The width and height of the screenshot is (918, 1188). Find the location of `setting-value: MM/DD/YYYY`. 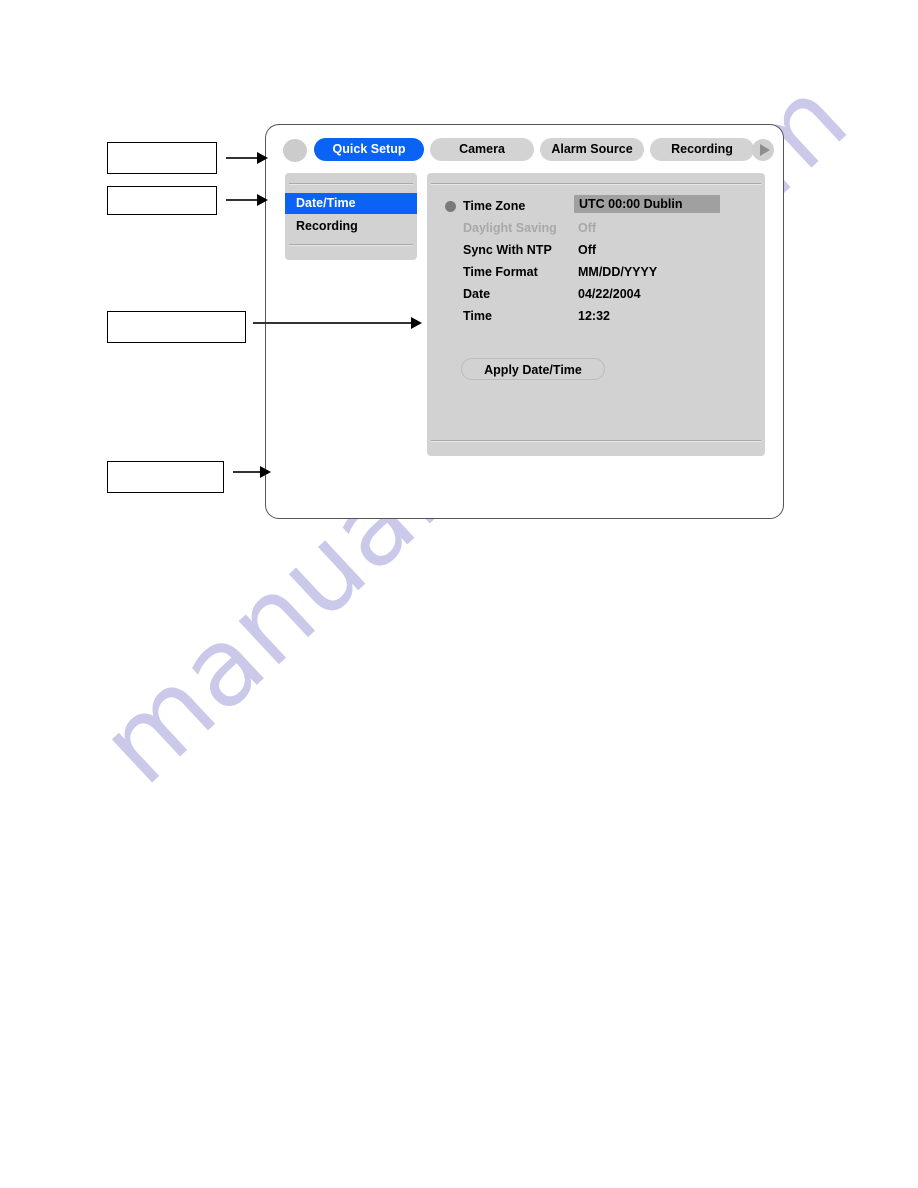

setting-value: MM/DD/YYYY is located at coordinates (617, 272).